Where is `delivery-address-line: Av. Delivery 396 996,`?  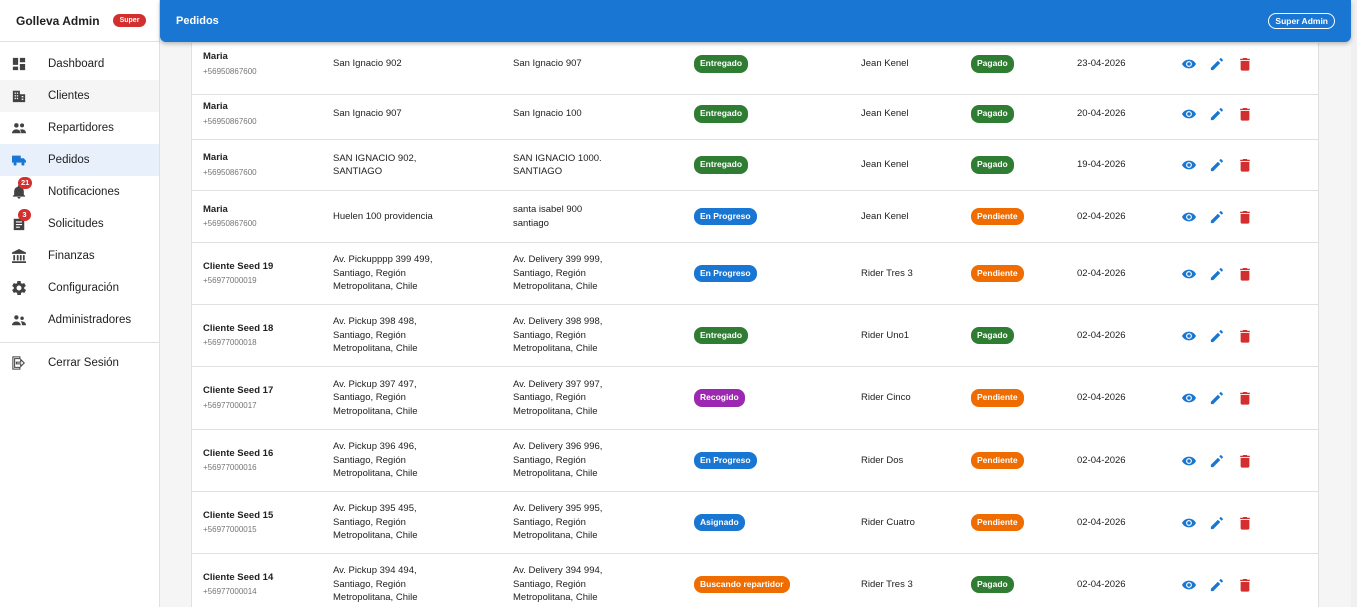 delivery-address-line: Av. Delivery 396 996, is located at coordinates (558, 447).